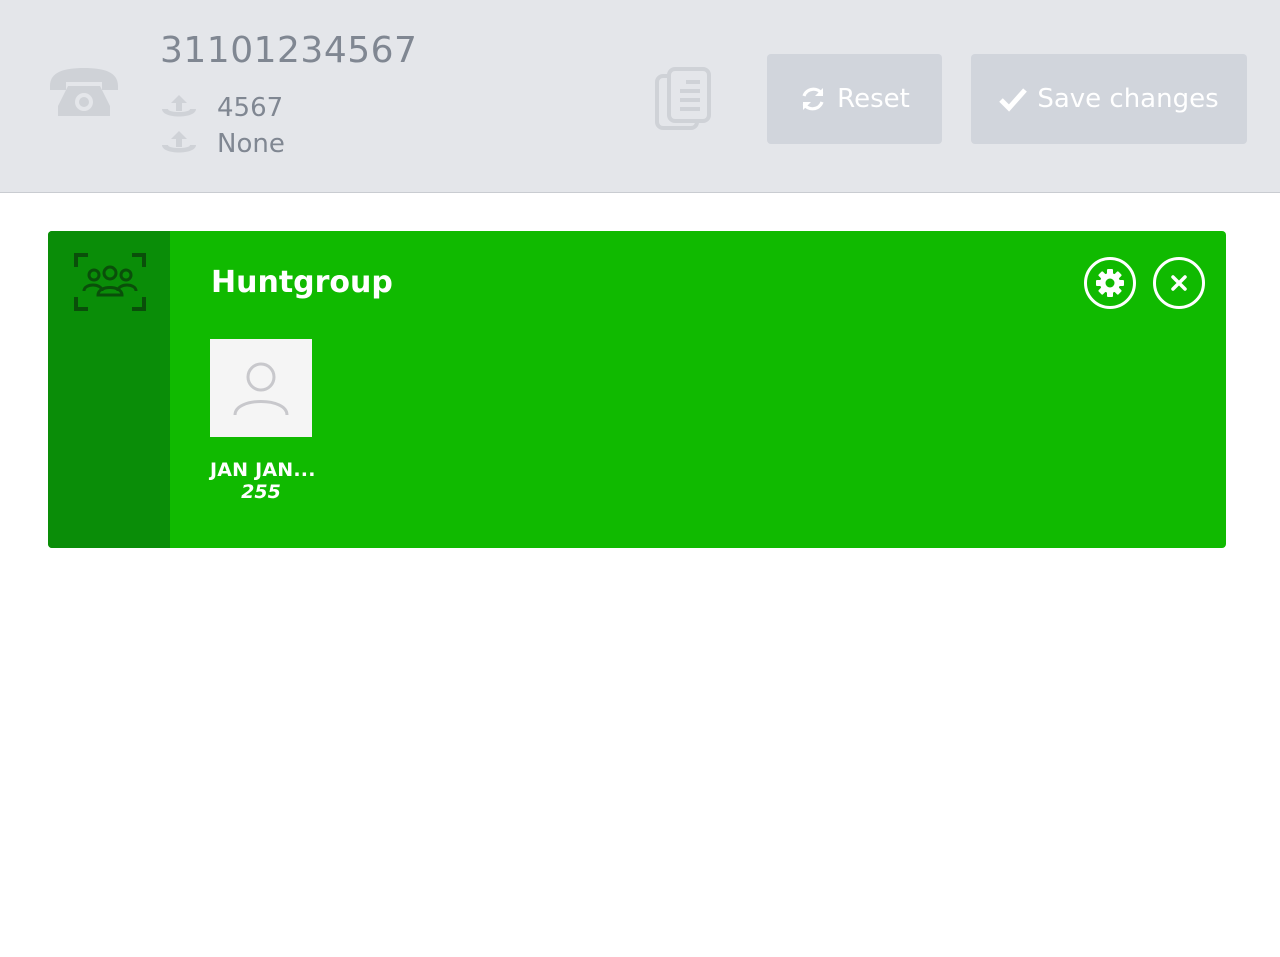  I want to click on gear-icon, so click(1110, 283).